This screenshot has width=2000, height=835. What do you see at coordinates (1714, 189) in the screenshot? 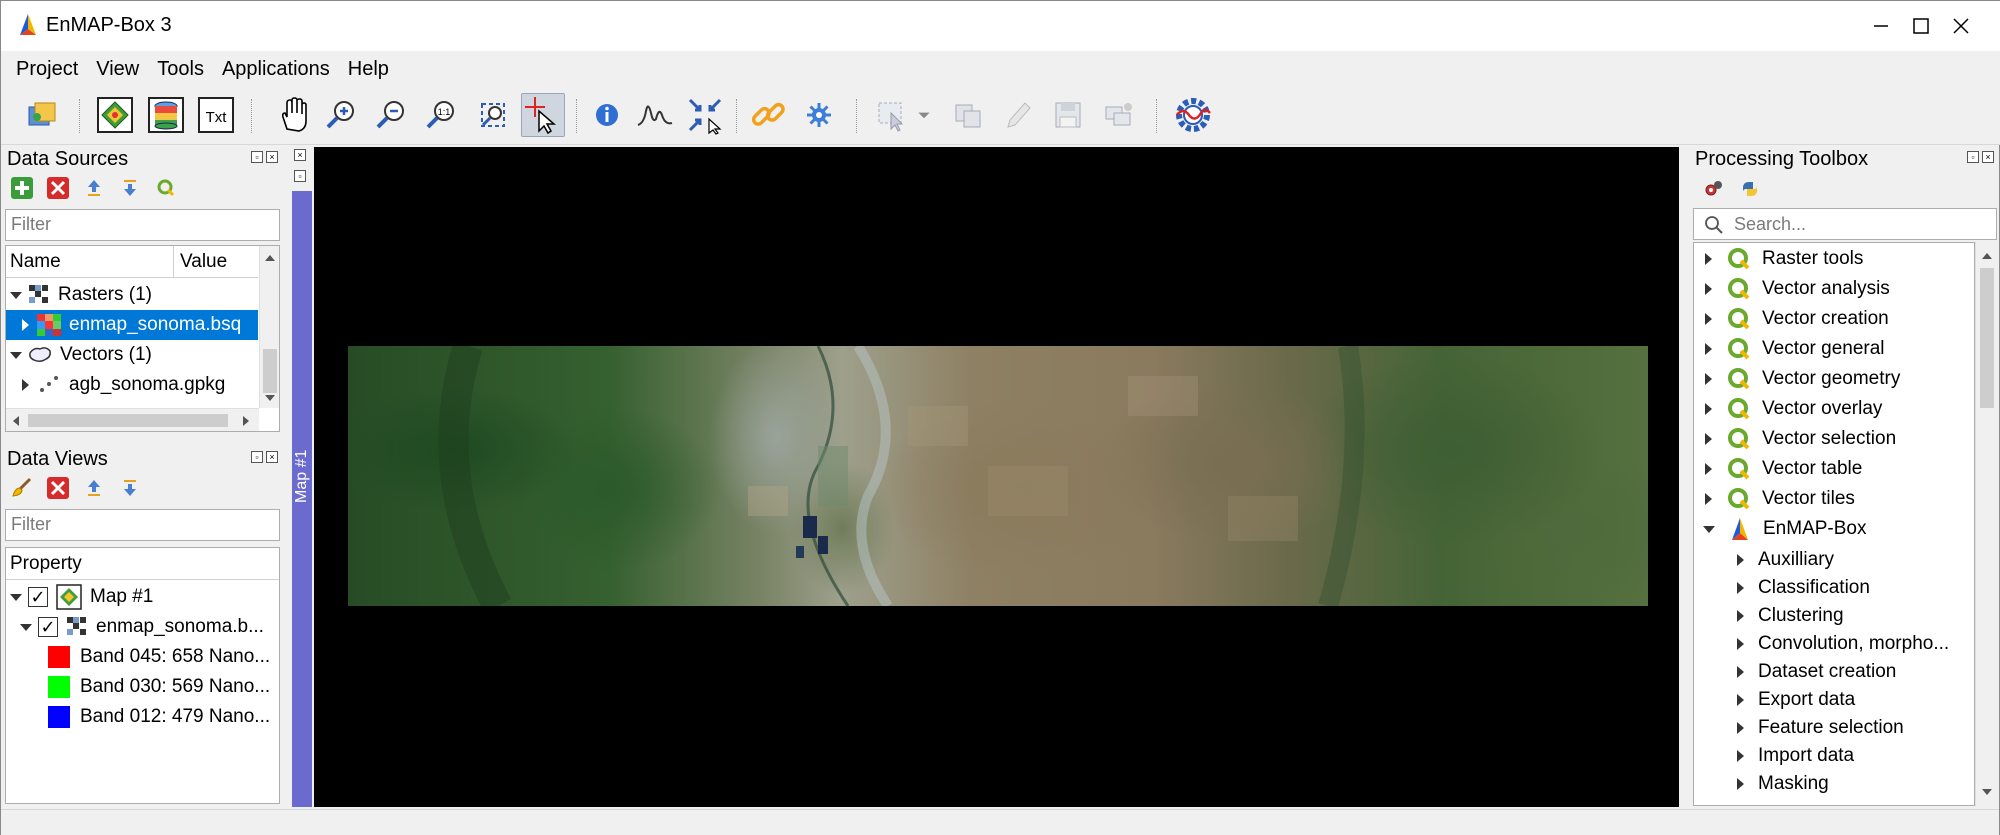
I see `models-button` at bounding box center [1714, 189].